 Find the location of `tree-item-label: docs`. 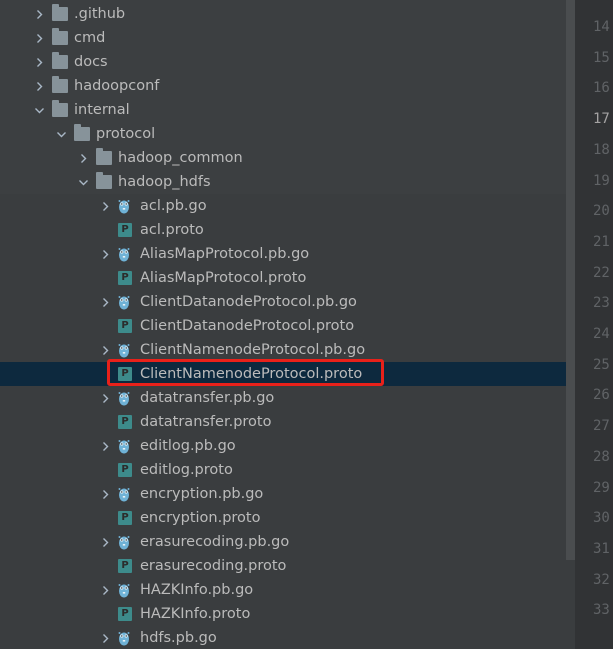

tree-item-label: docs is located at coordinates (91, 62).